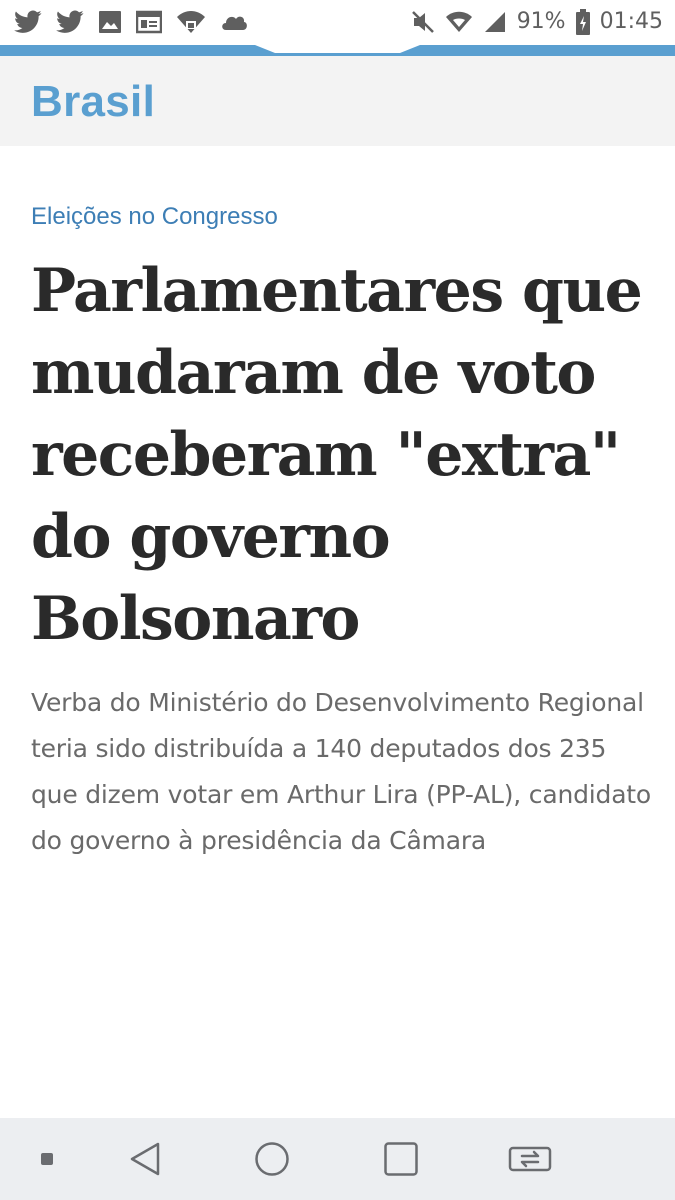 This screenshot has width=675, height=1200. What do you see at coordinates (337, 50) in the screenshot?
I see `header-accent-bar` at bounding box center [337, 50].